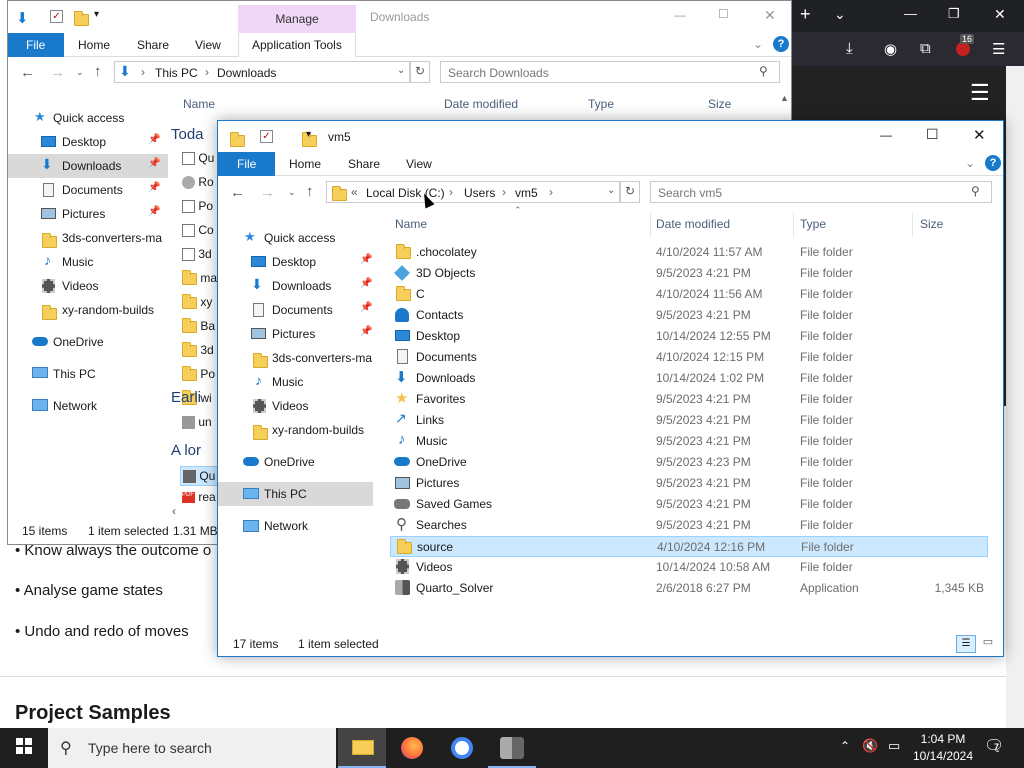  Describe the element at coordinates (910, 13) in the screenshot. I see `browser-minimize-button: —` at that location.